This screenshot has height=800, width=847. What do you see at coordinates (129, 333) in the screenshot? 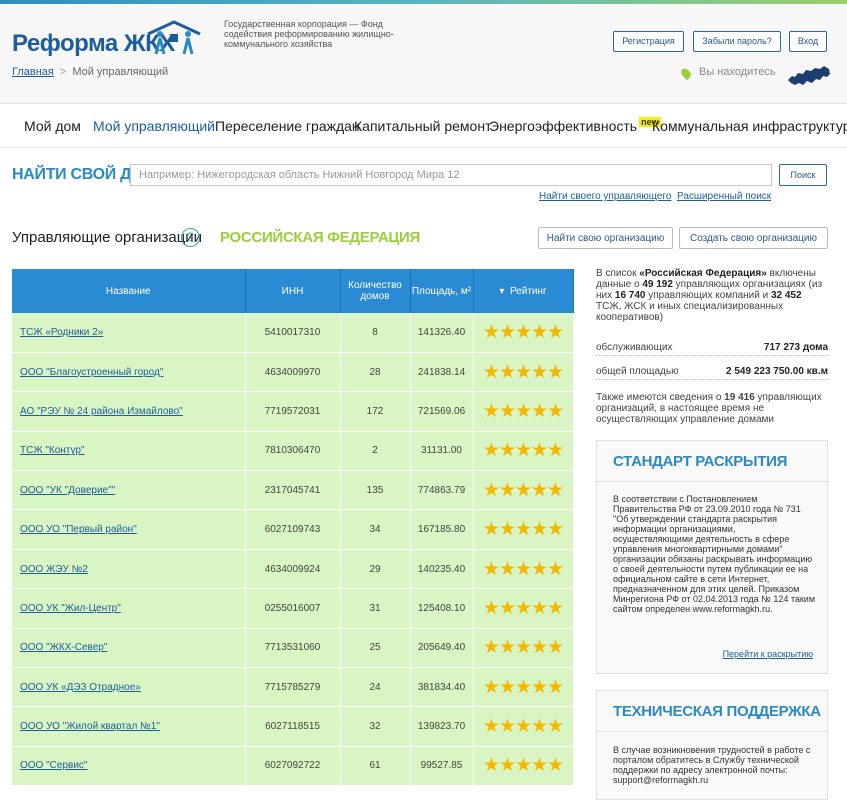
I see `cell-name: ТСЖ «Родники 2»` at bounding box center [129, 333].